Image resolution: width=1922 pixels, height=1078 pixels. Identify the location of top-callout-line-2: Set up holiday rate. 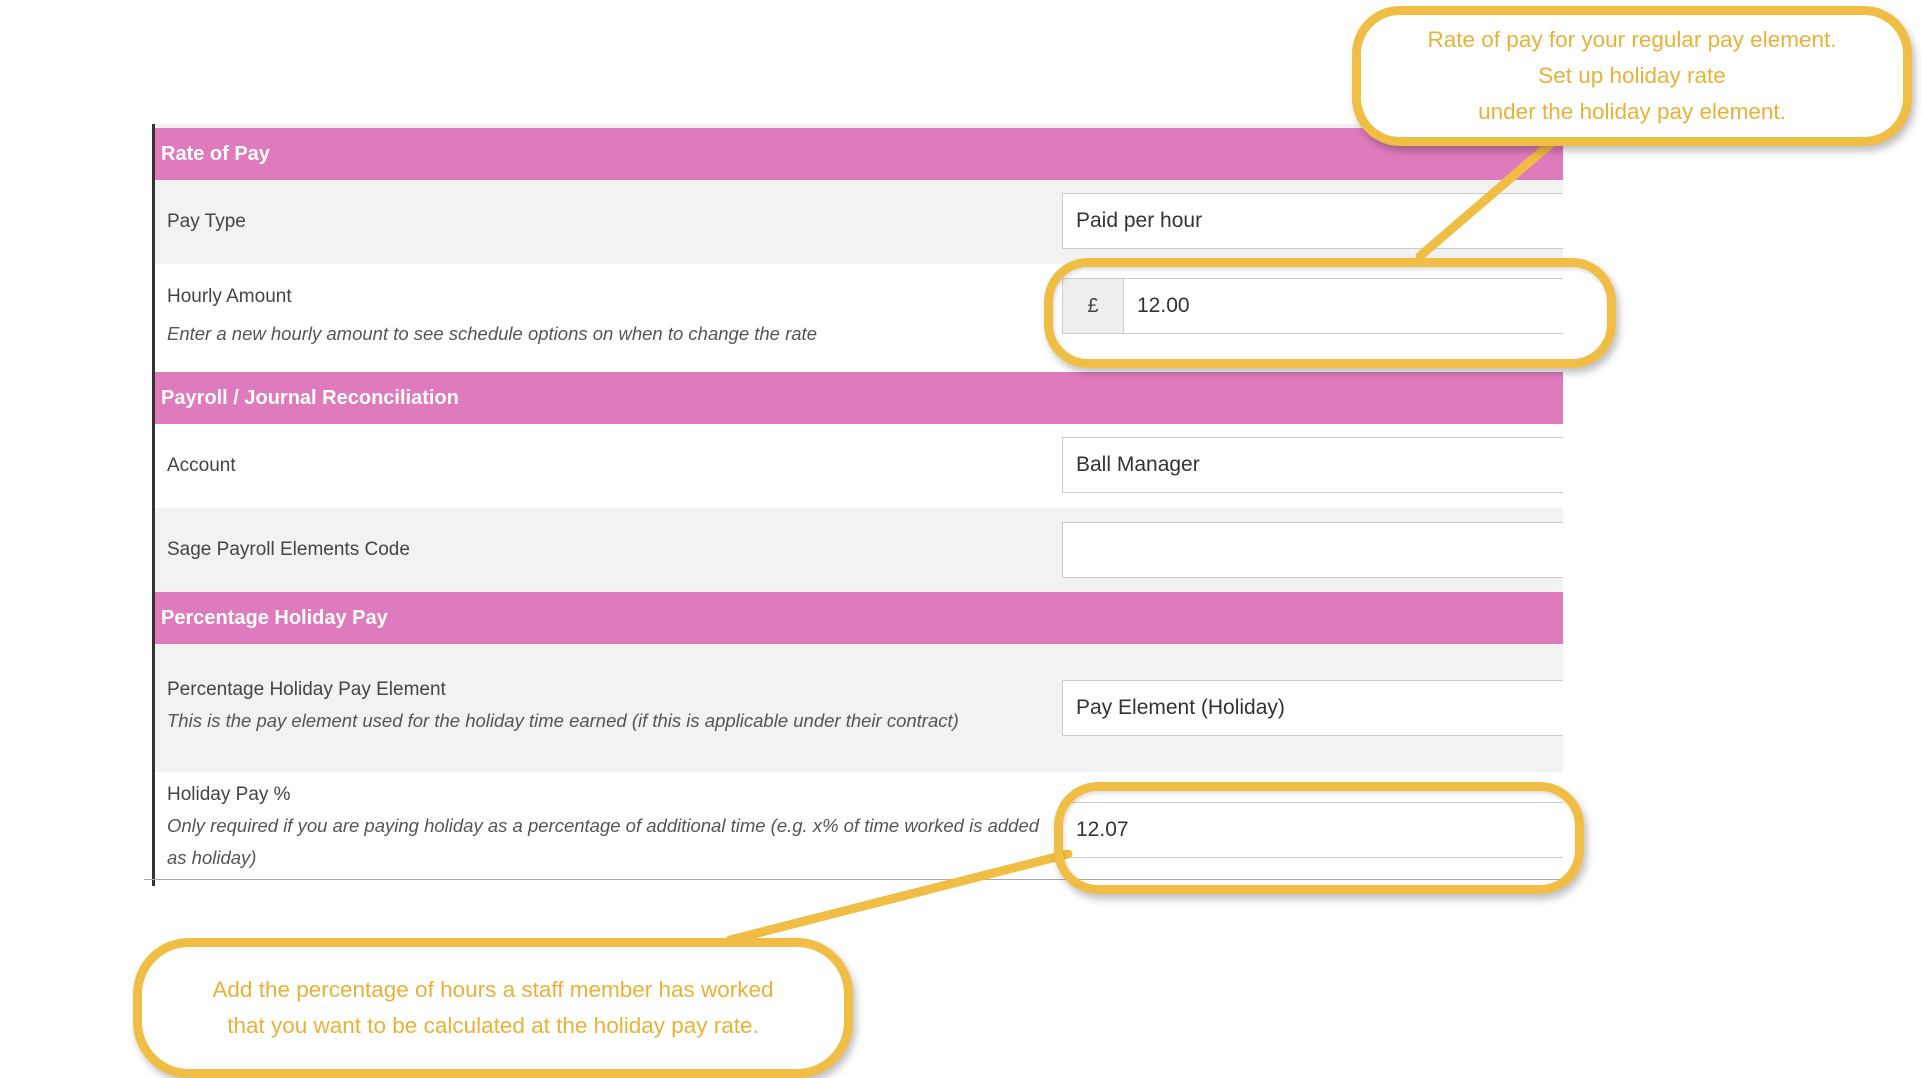
(1632, 75).